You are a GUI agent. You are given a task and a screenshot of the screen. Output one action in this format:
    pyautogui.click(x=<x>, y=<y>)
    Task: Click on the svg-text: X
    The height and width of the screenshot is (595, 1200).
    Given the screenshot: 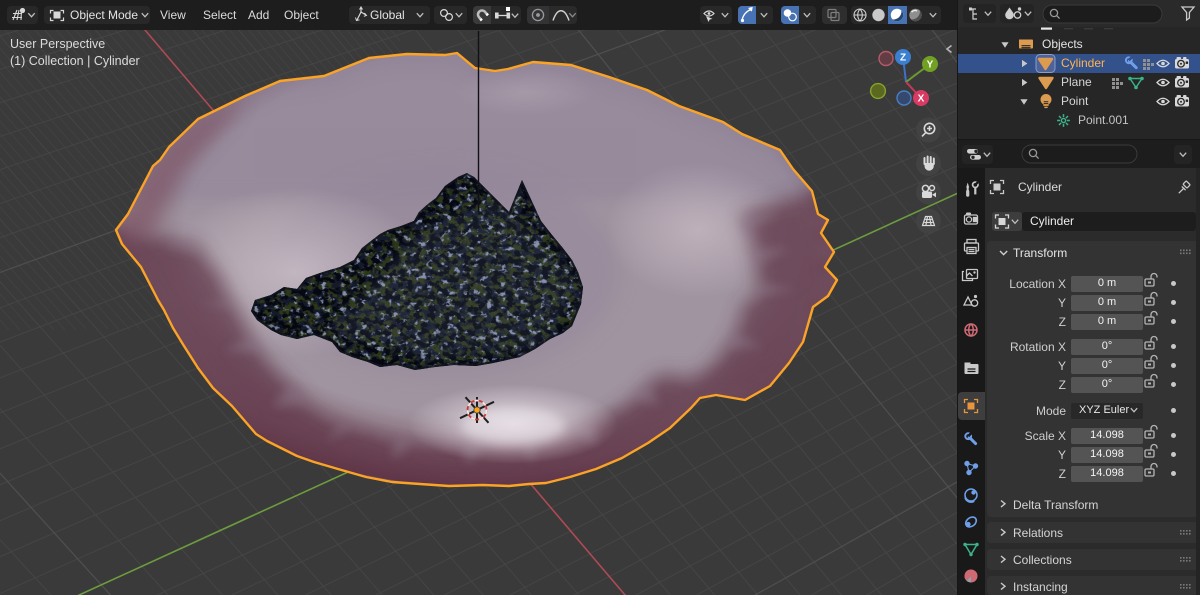 What is the action you would take?
    pyautogui.click(x=921, y=99)
    